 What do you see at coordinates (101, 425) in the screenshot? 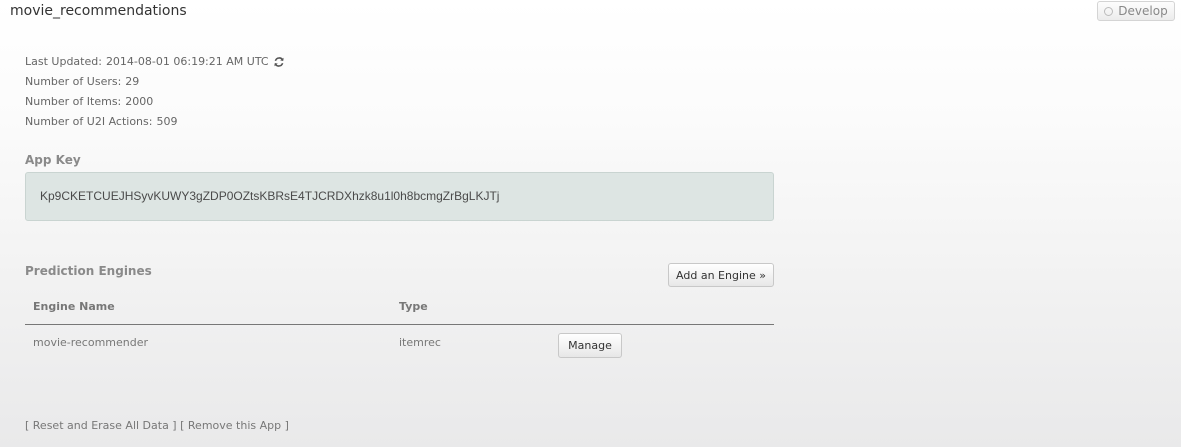
I see `reset-data-link: [ Reset and Erase All Data ]` at bounding box center [101, 425].